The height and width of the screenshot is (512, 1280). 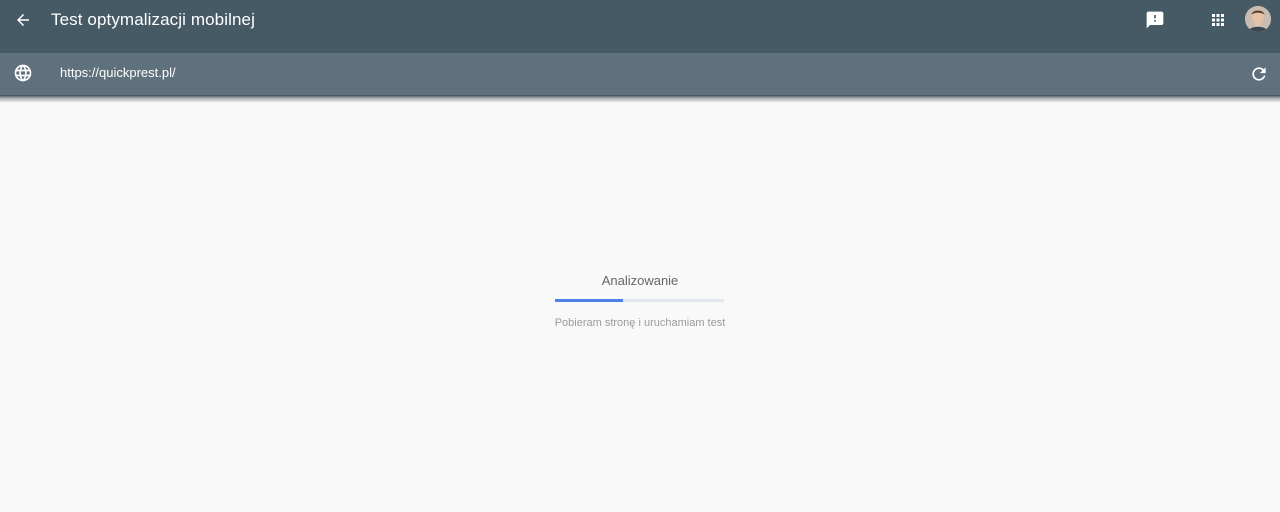 I want to click on app-header: Test optymalizacji mobilnej, so click(x=640, y=26).